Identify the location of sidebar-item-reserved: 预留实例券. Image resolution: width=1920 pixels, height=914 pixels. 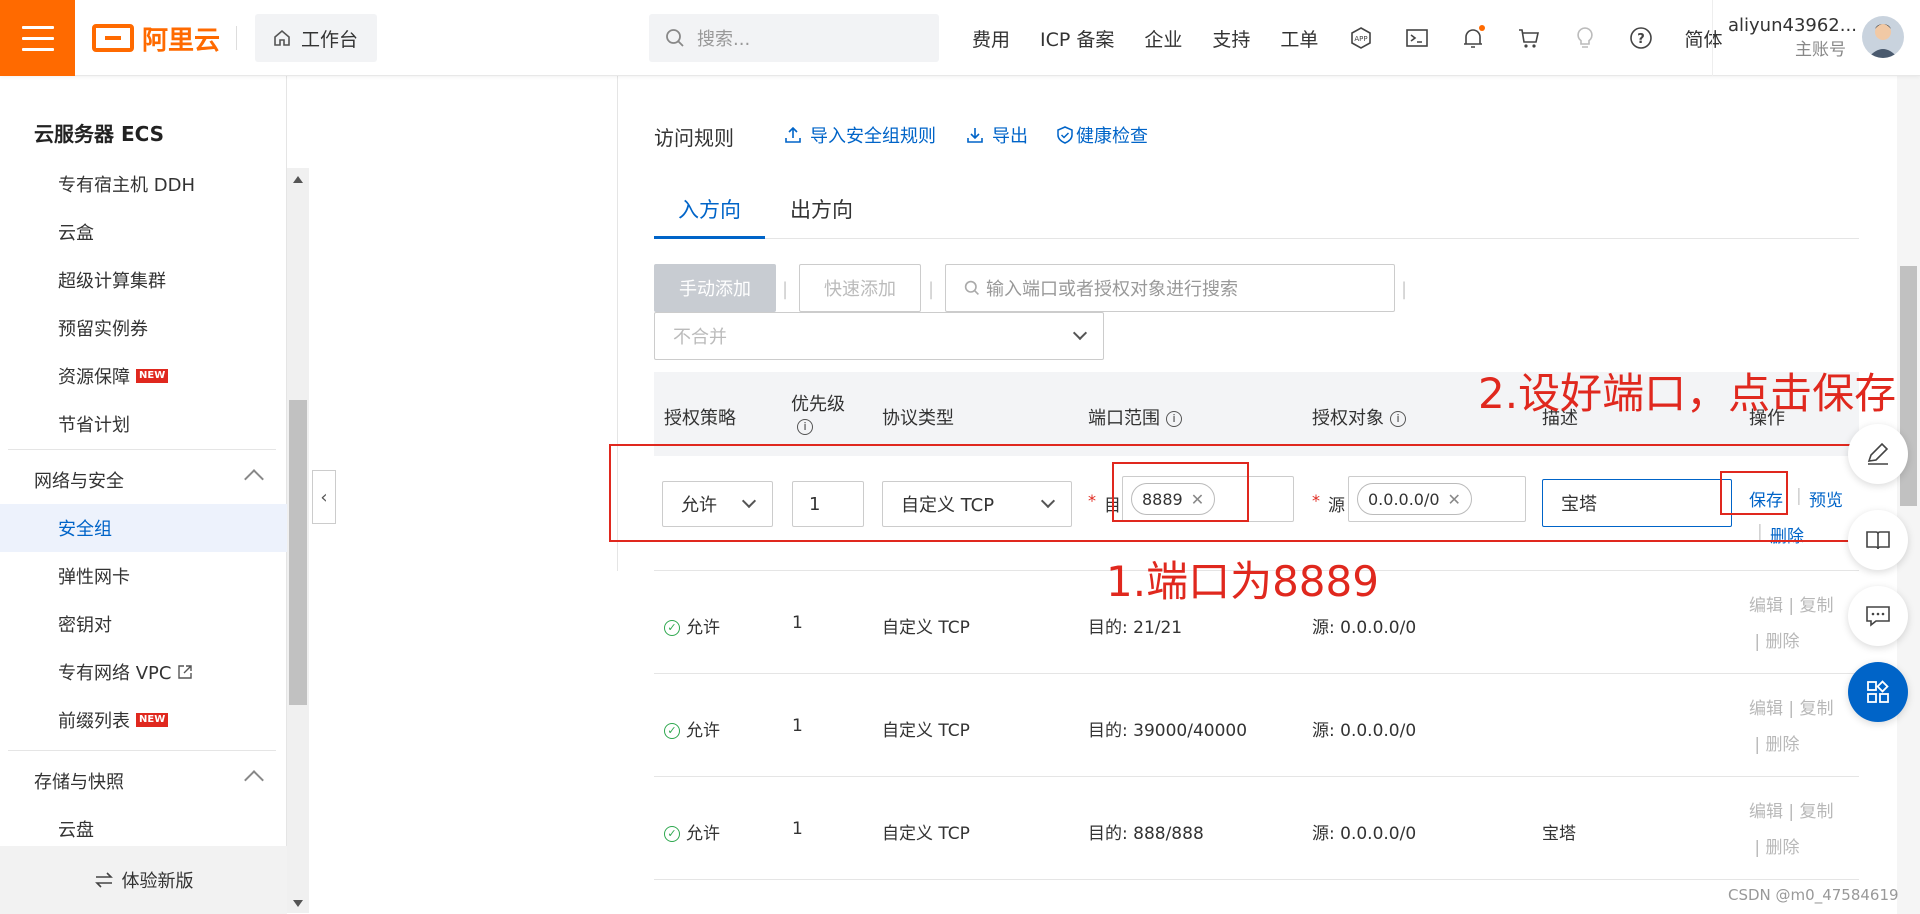
(143, 328).